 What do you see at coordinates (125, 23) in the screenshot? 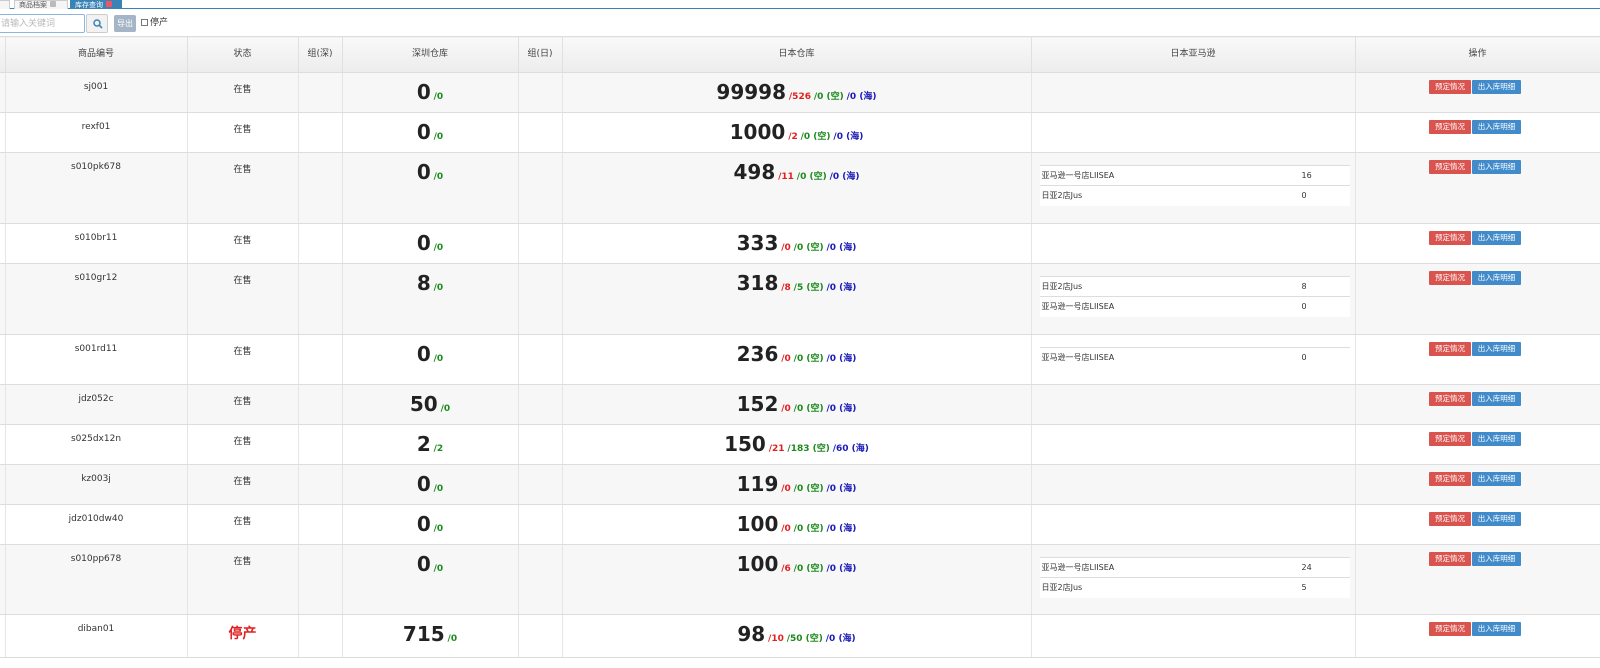
I see `export-button: 导出` at bounding box center [125, 23].